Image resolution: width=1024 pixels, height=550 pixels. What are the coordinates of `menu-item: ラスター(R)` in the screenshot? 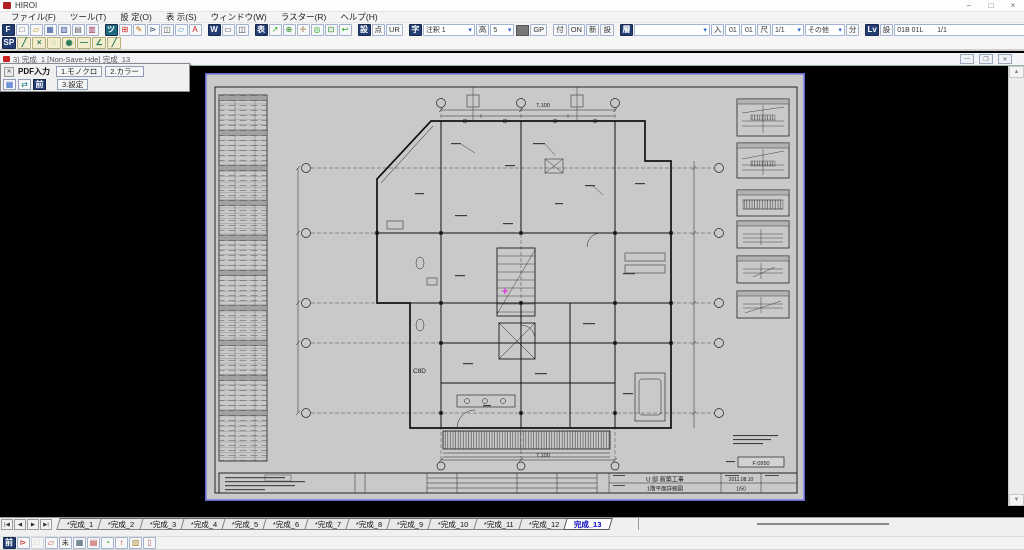 It's located at (304, 17).